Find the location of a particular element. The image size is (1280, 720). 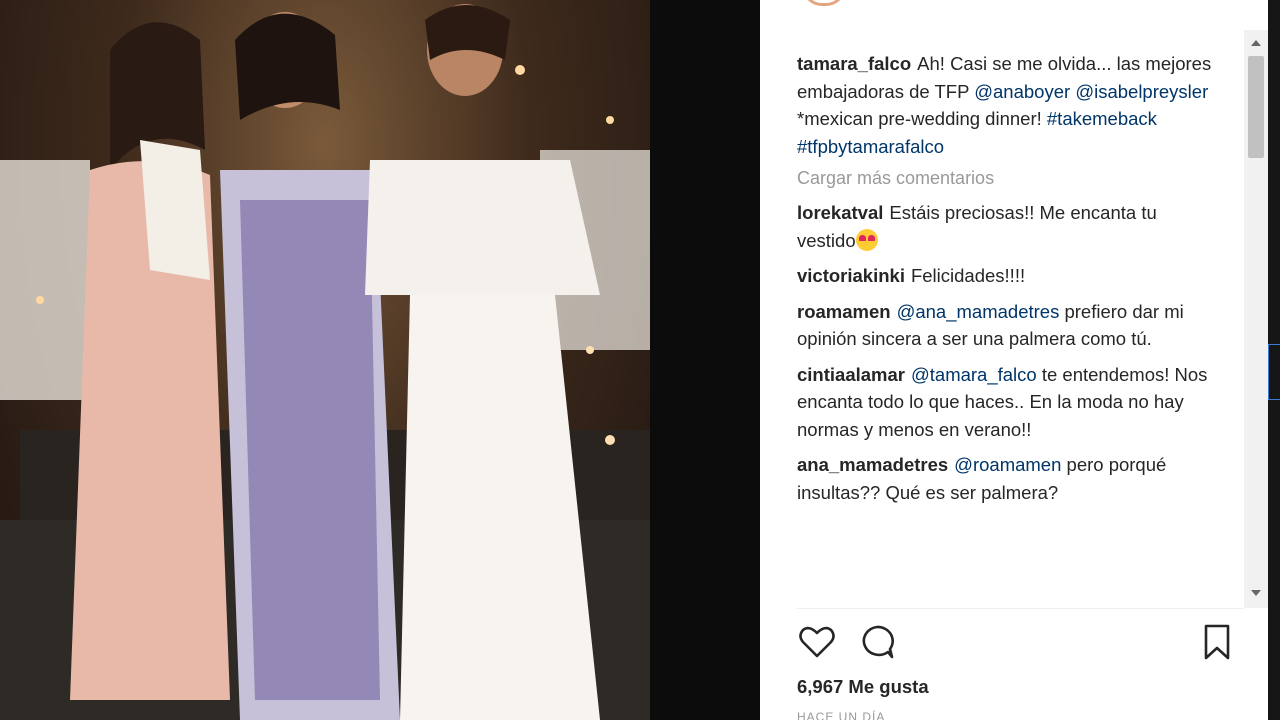

scroll-up-arrow-icon is located at coordinates (1256, 43).